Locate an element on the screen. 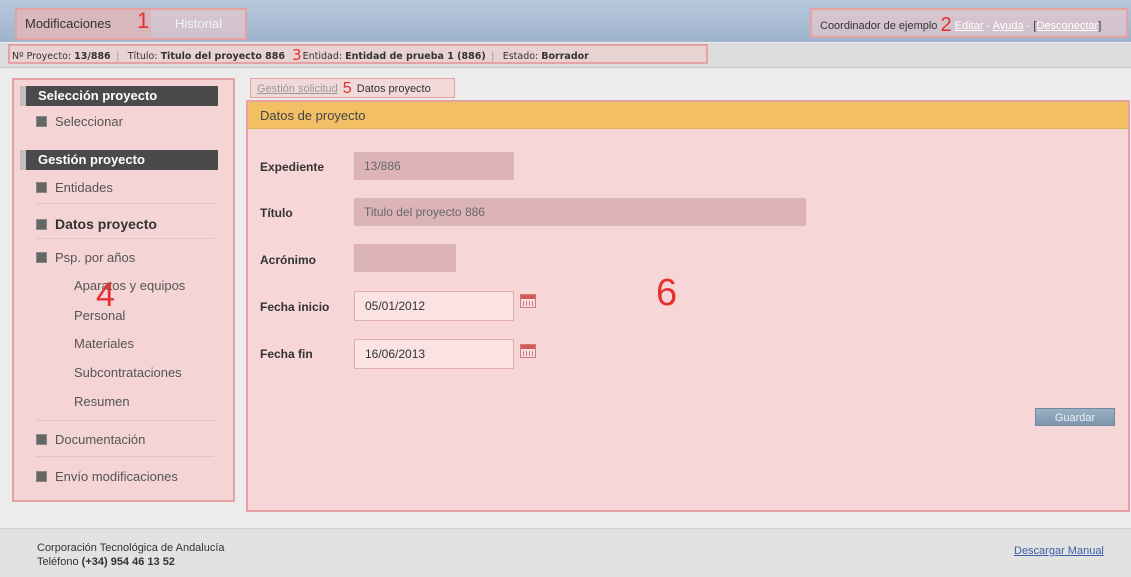 The height and width of the screenshot is (577, 1131). desconectar-link: Desconectar is located at coordinates (1067, 26).